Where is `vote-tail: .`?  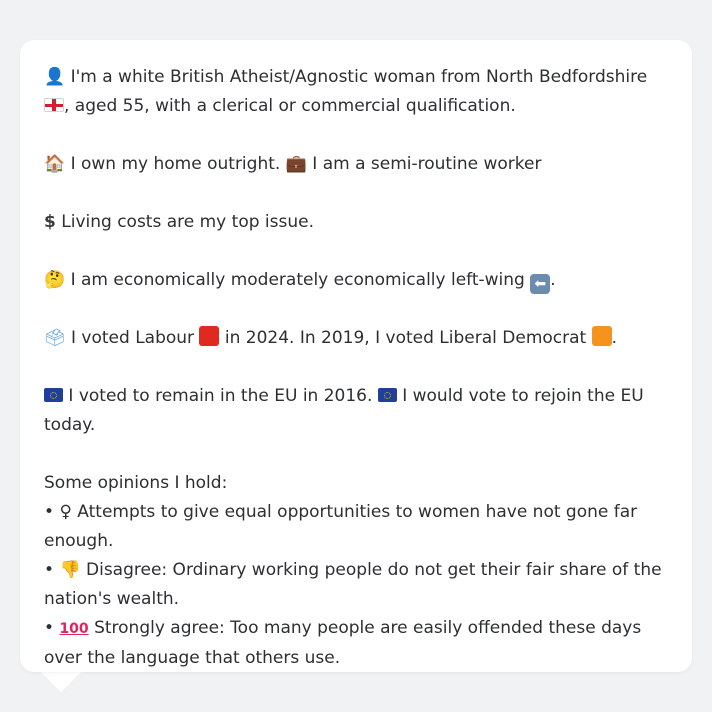 vote-tail: . is located at coordinates (614, 338).